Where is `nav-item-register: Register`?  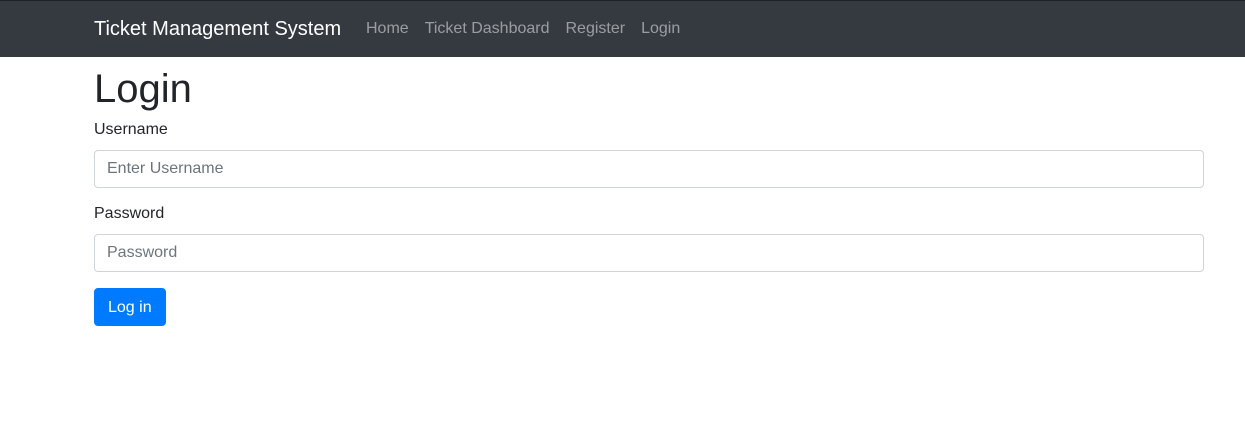 nav-item-register: Register is located at coordinates (595, 29).